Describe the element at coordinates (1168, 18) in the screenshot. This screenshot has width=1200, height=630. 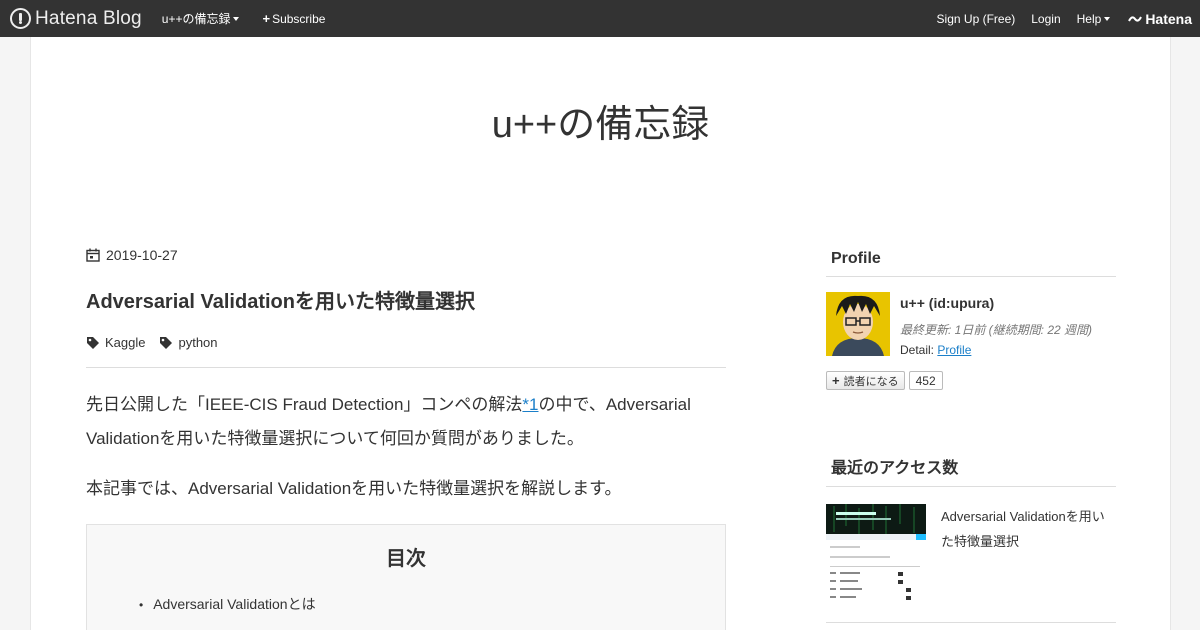
I see `hatena-brand-label: Hatena` at that location.